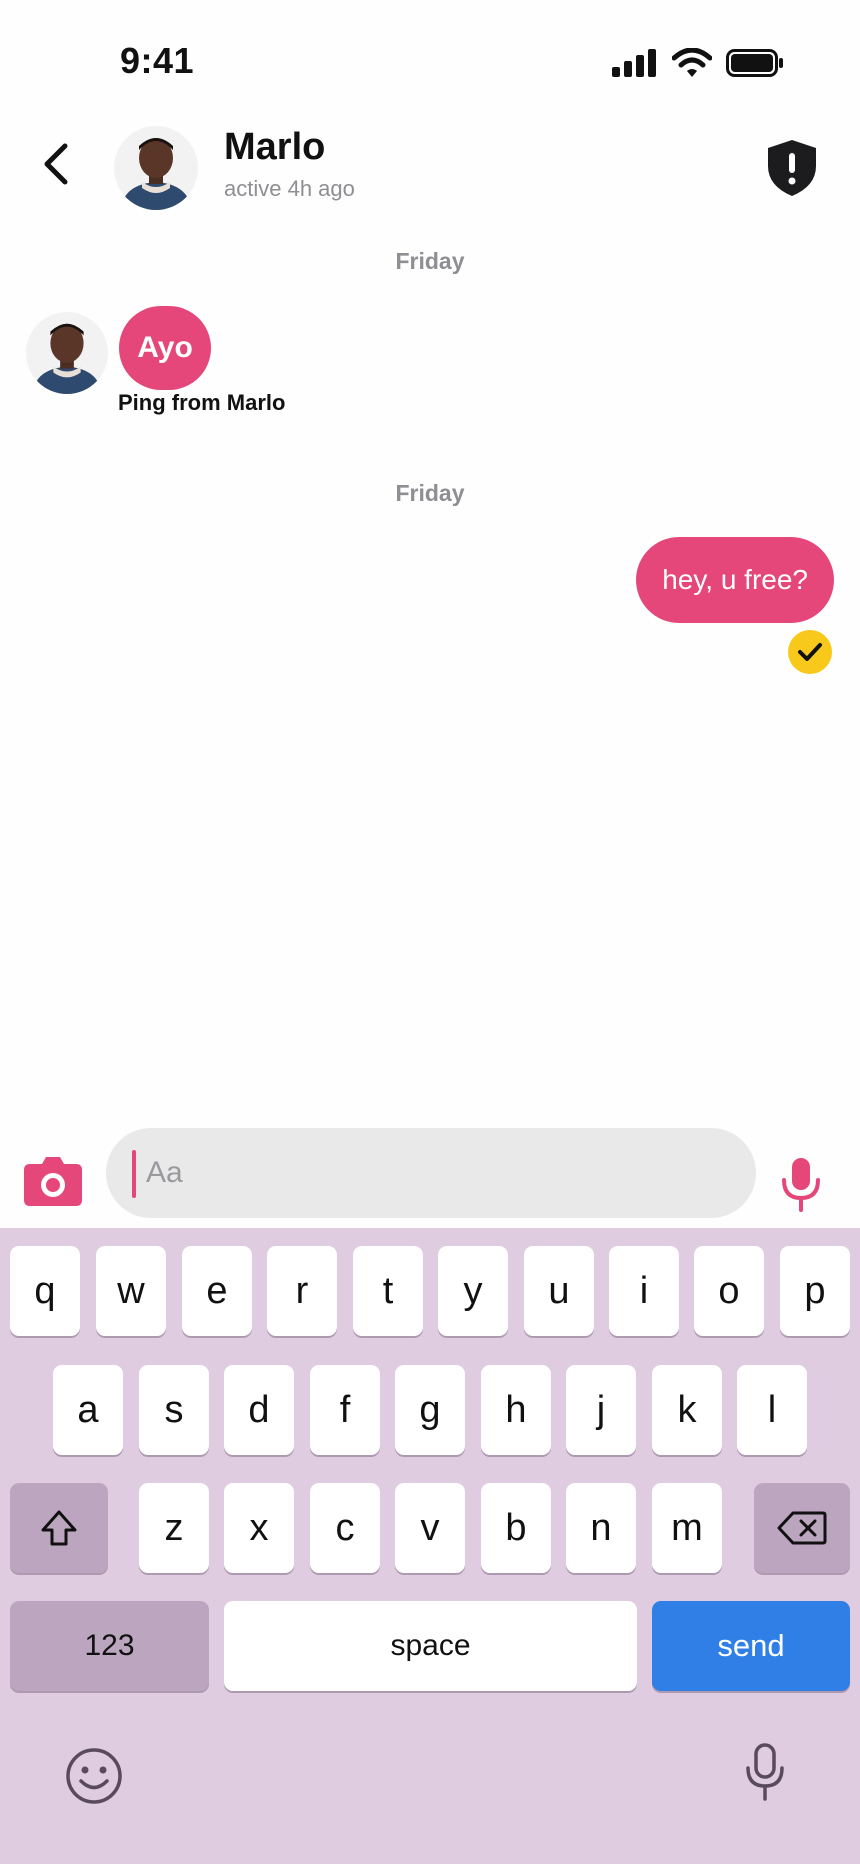 The image size is (860, 1864). I want to click on key-q: q, so click(45, 1291).